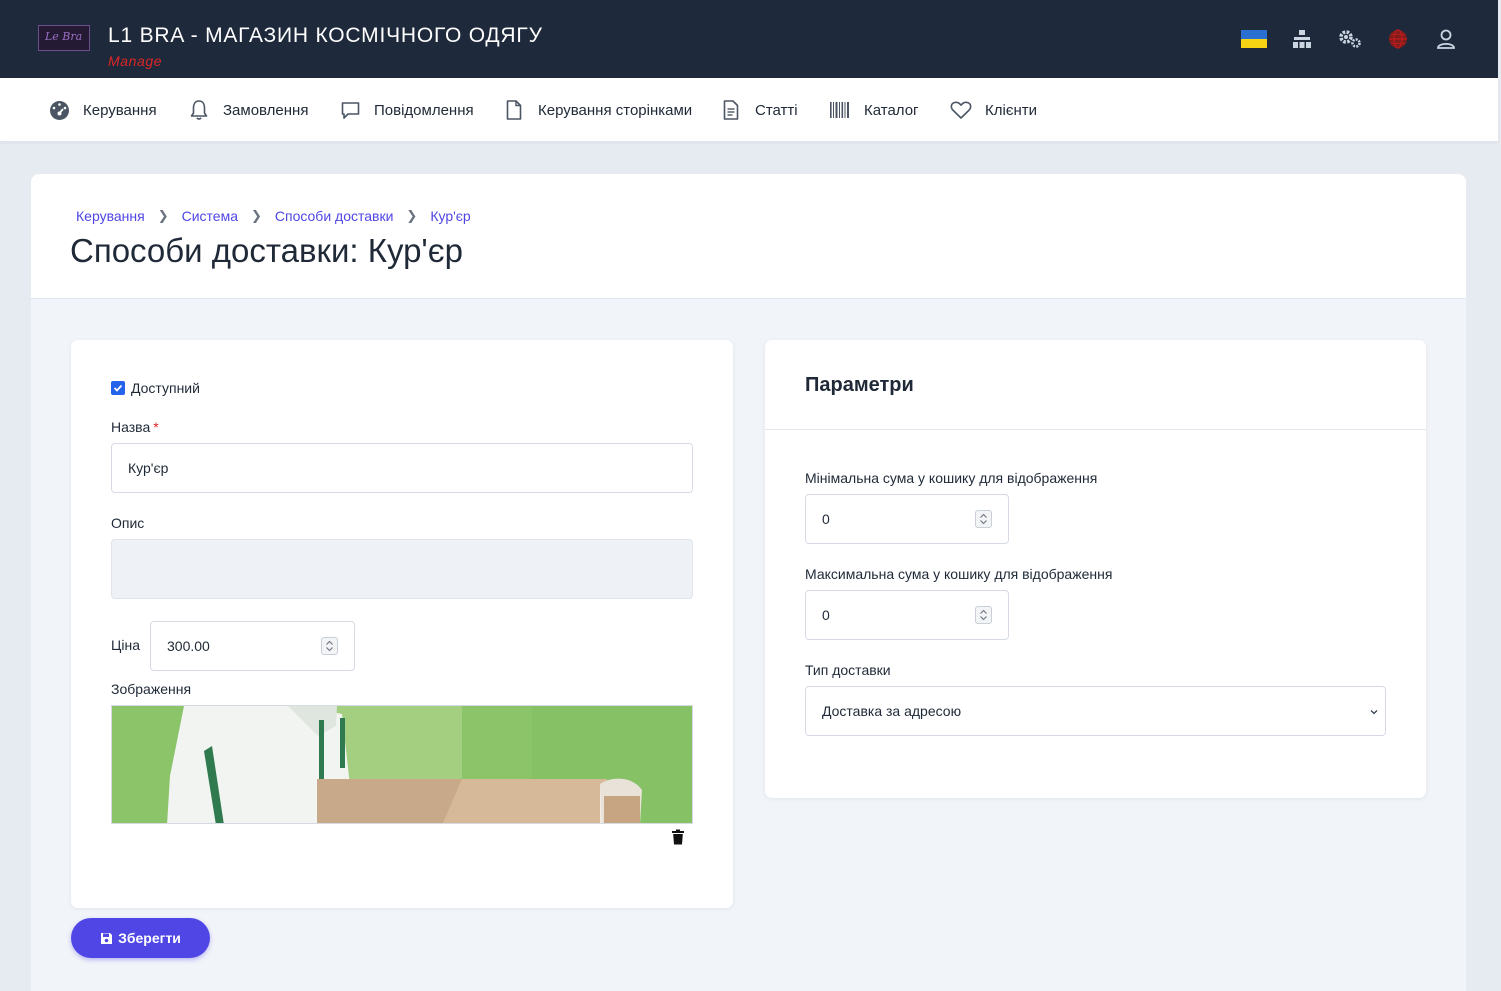  I want to click on ukraine-flag-icon, so click(1254, 39).